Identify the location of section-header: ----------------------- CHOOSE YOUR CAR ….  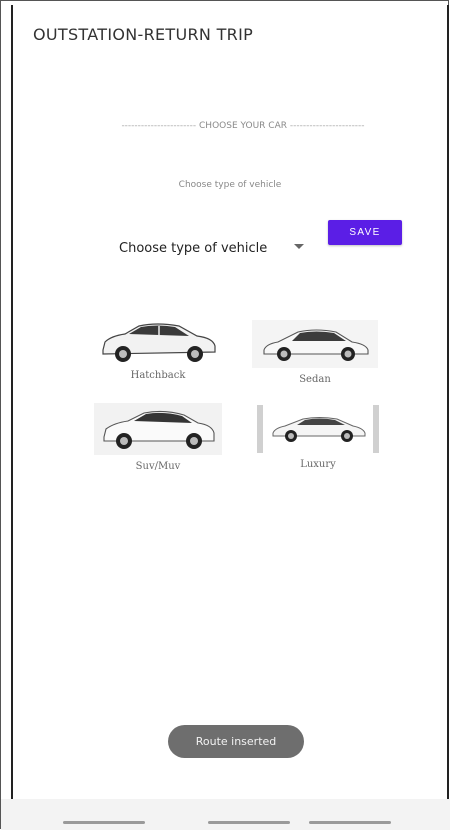
(243, 126).